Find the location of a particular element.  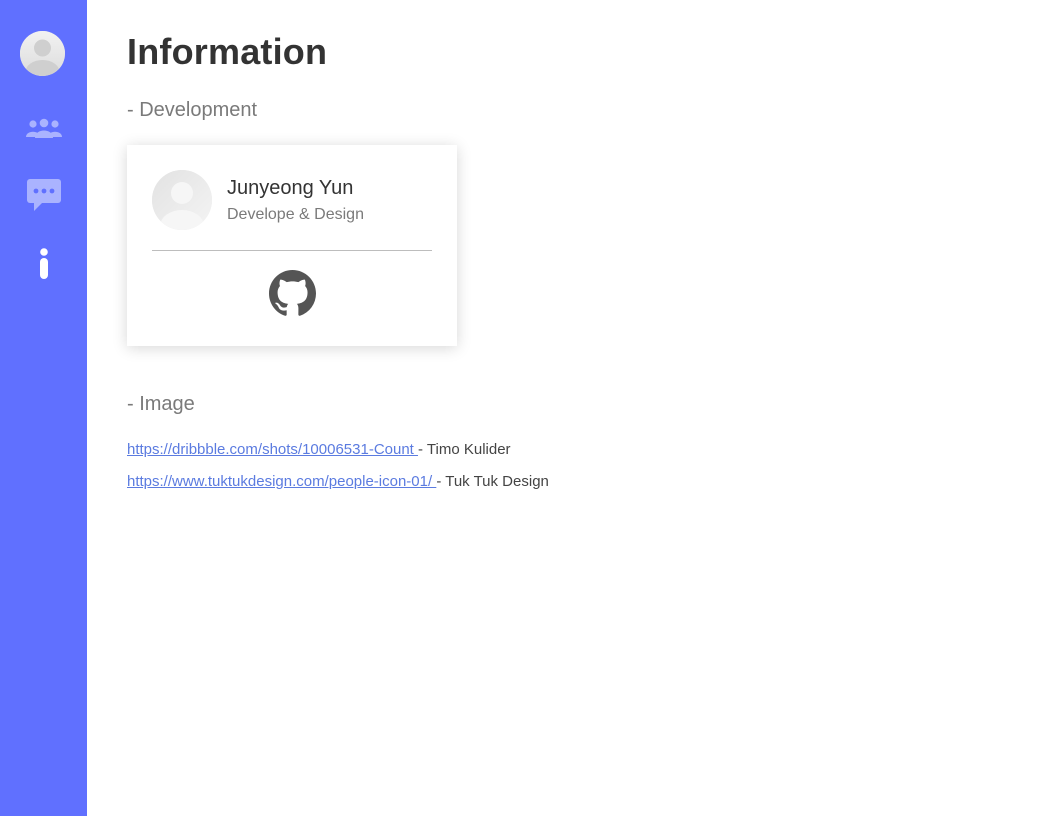

github-link is located at coordinates (292, 293).